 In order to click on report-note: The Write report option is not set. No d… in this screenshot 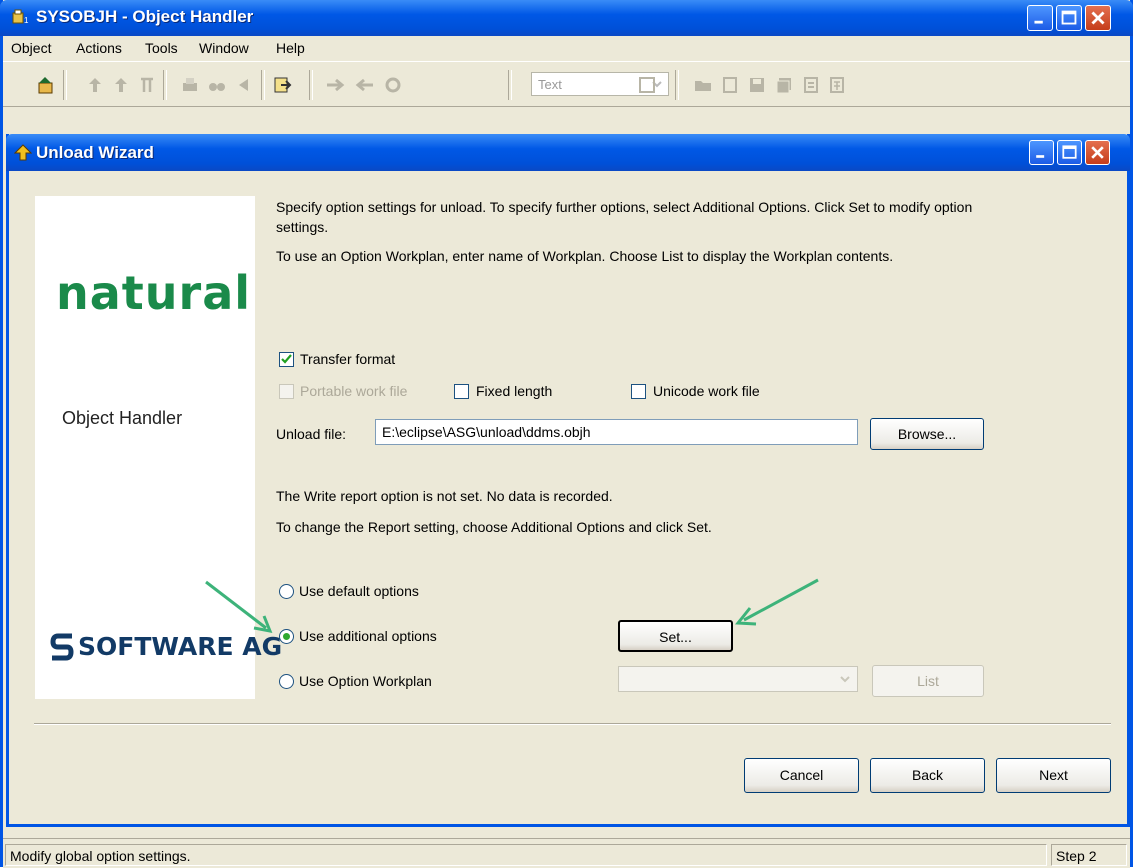, I will do `click(444, 496)`.